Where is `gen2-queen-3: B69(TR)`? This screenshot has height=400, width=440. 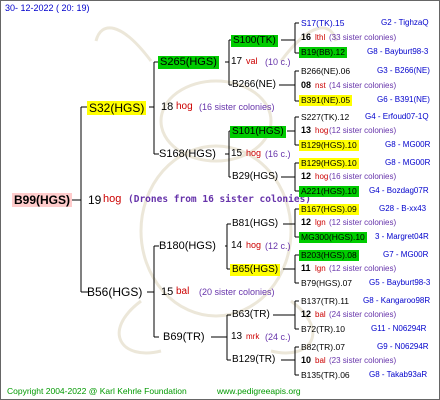 gen2-queen-3: B69(TR) is located at coordinates (184, 337).